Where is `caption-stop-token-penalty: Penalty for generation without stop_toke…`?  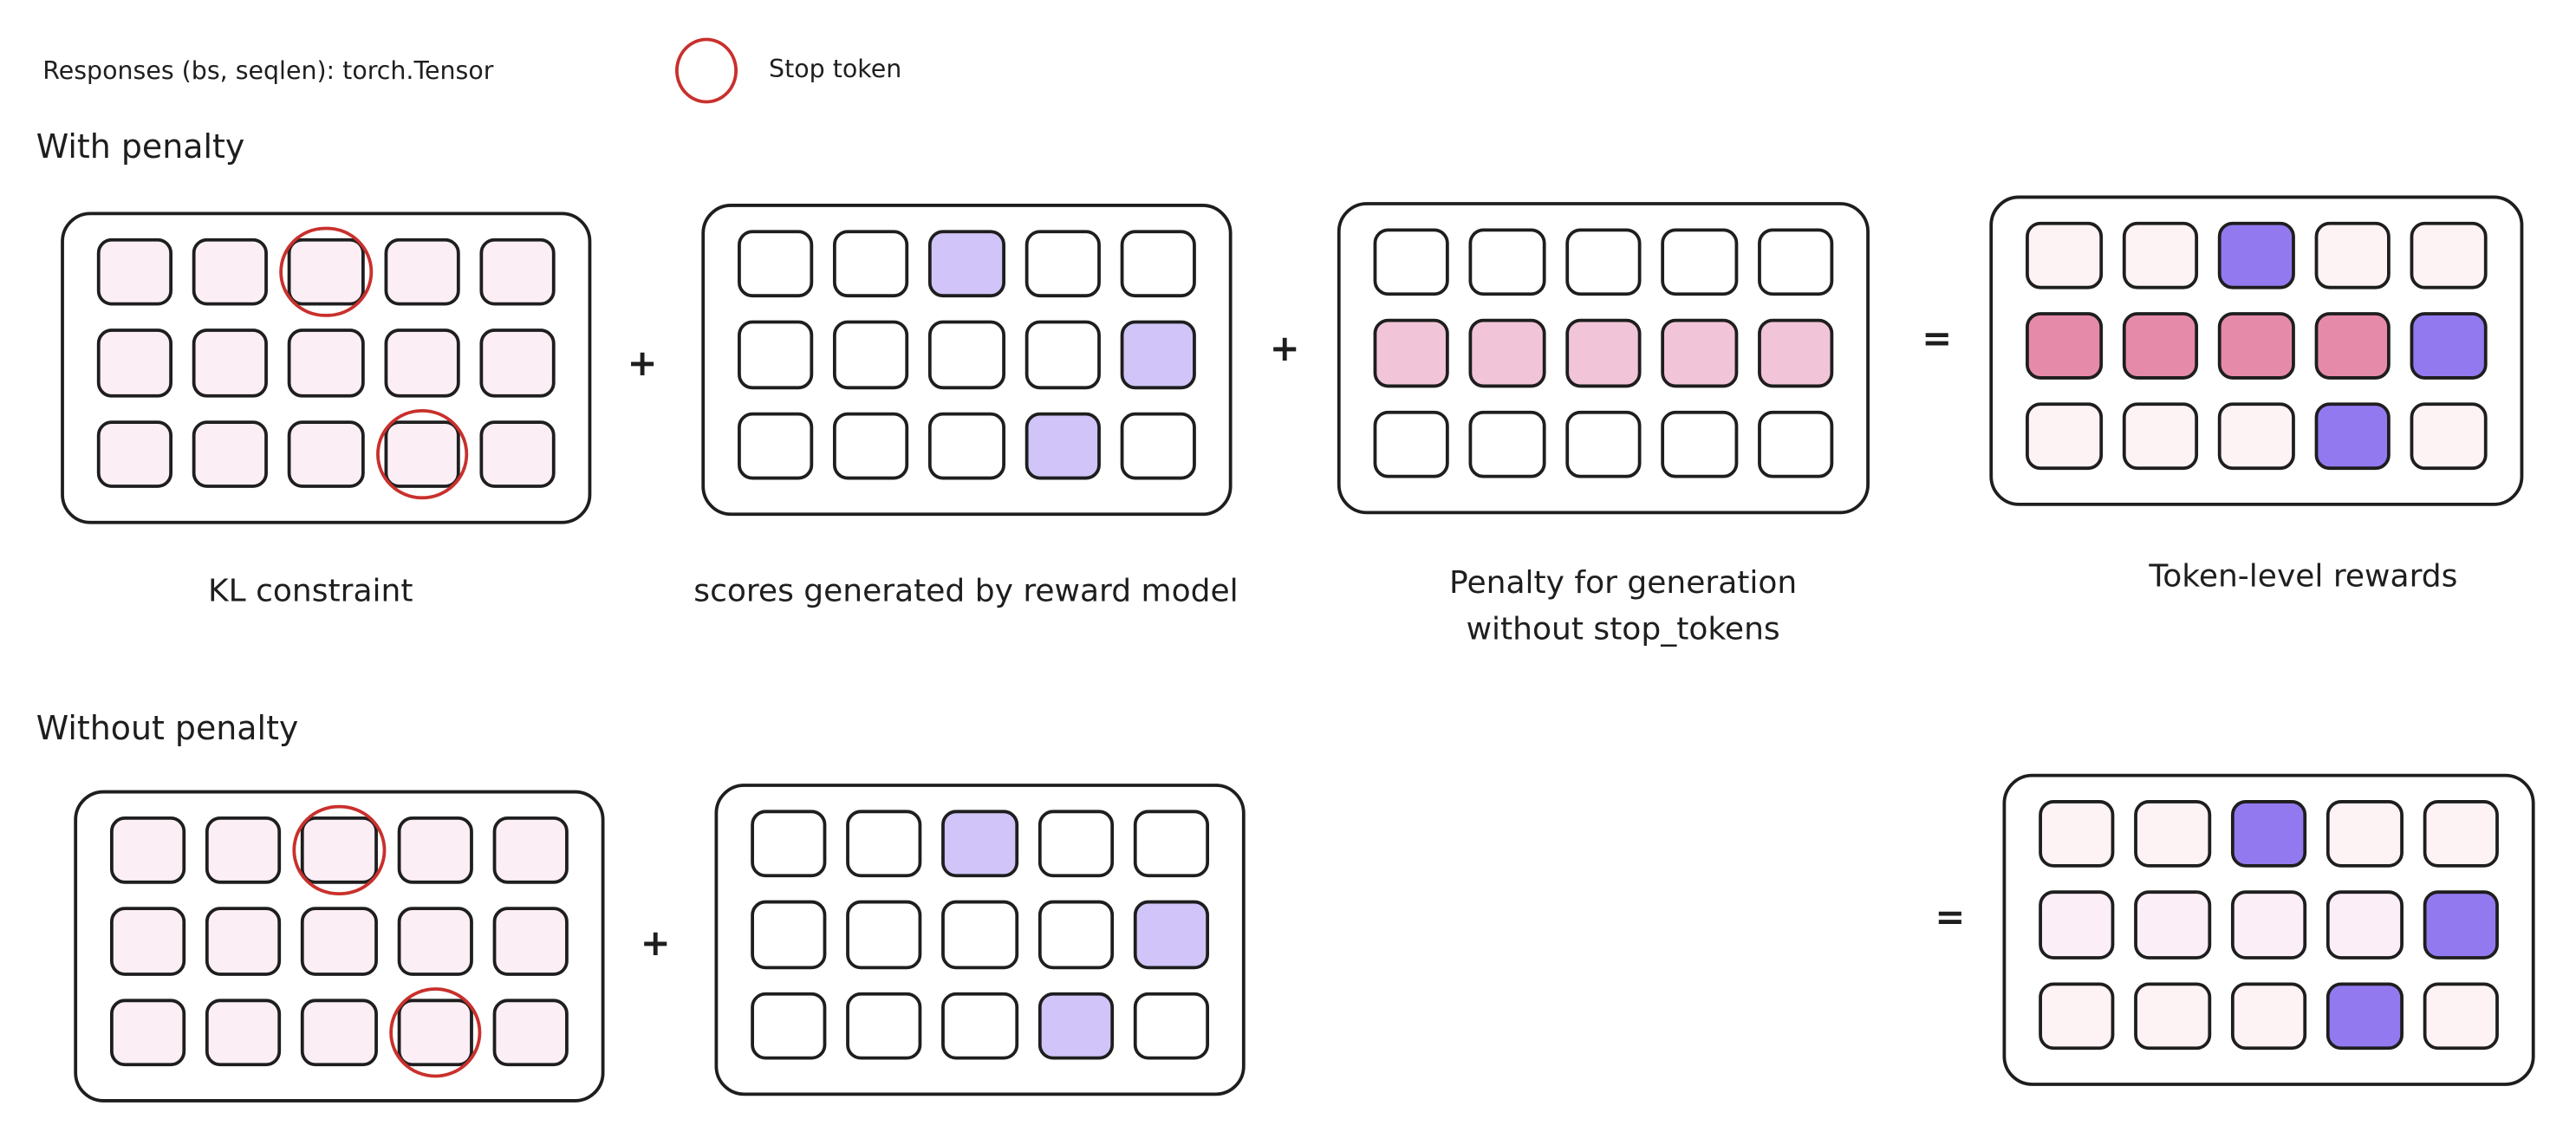
caption-stop-token-penalty: Penalty for generation without stop_toke… is located at coordinates (1623, 606).